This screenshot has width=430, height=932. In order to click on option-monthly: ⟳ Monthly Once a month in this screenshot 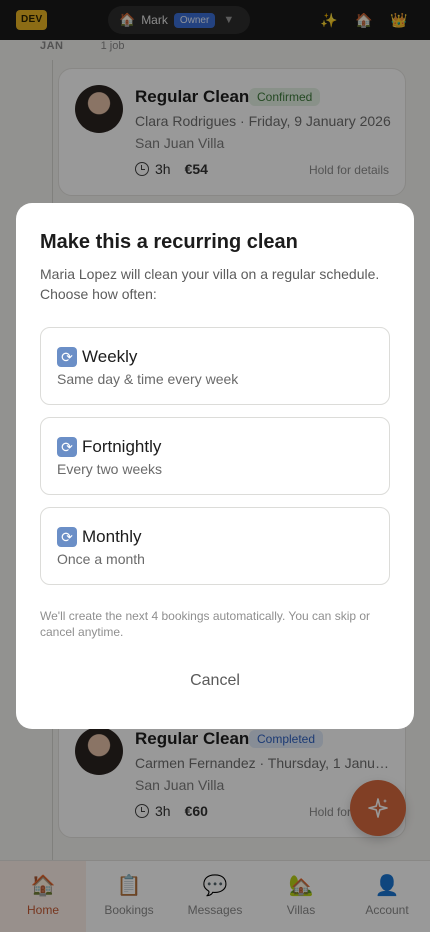, I will do `click(215, 546)`.